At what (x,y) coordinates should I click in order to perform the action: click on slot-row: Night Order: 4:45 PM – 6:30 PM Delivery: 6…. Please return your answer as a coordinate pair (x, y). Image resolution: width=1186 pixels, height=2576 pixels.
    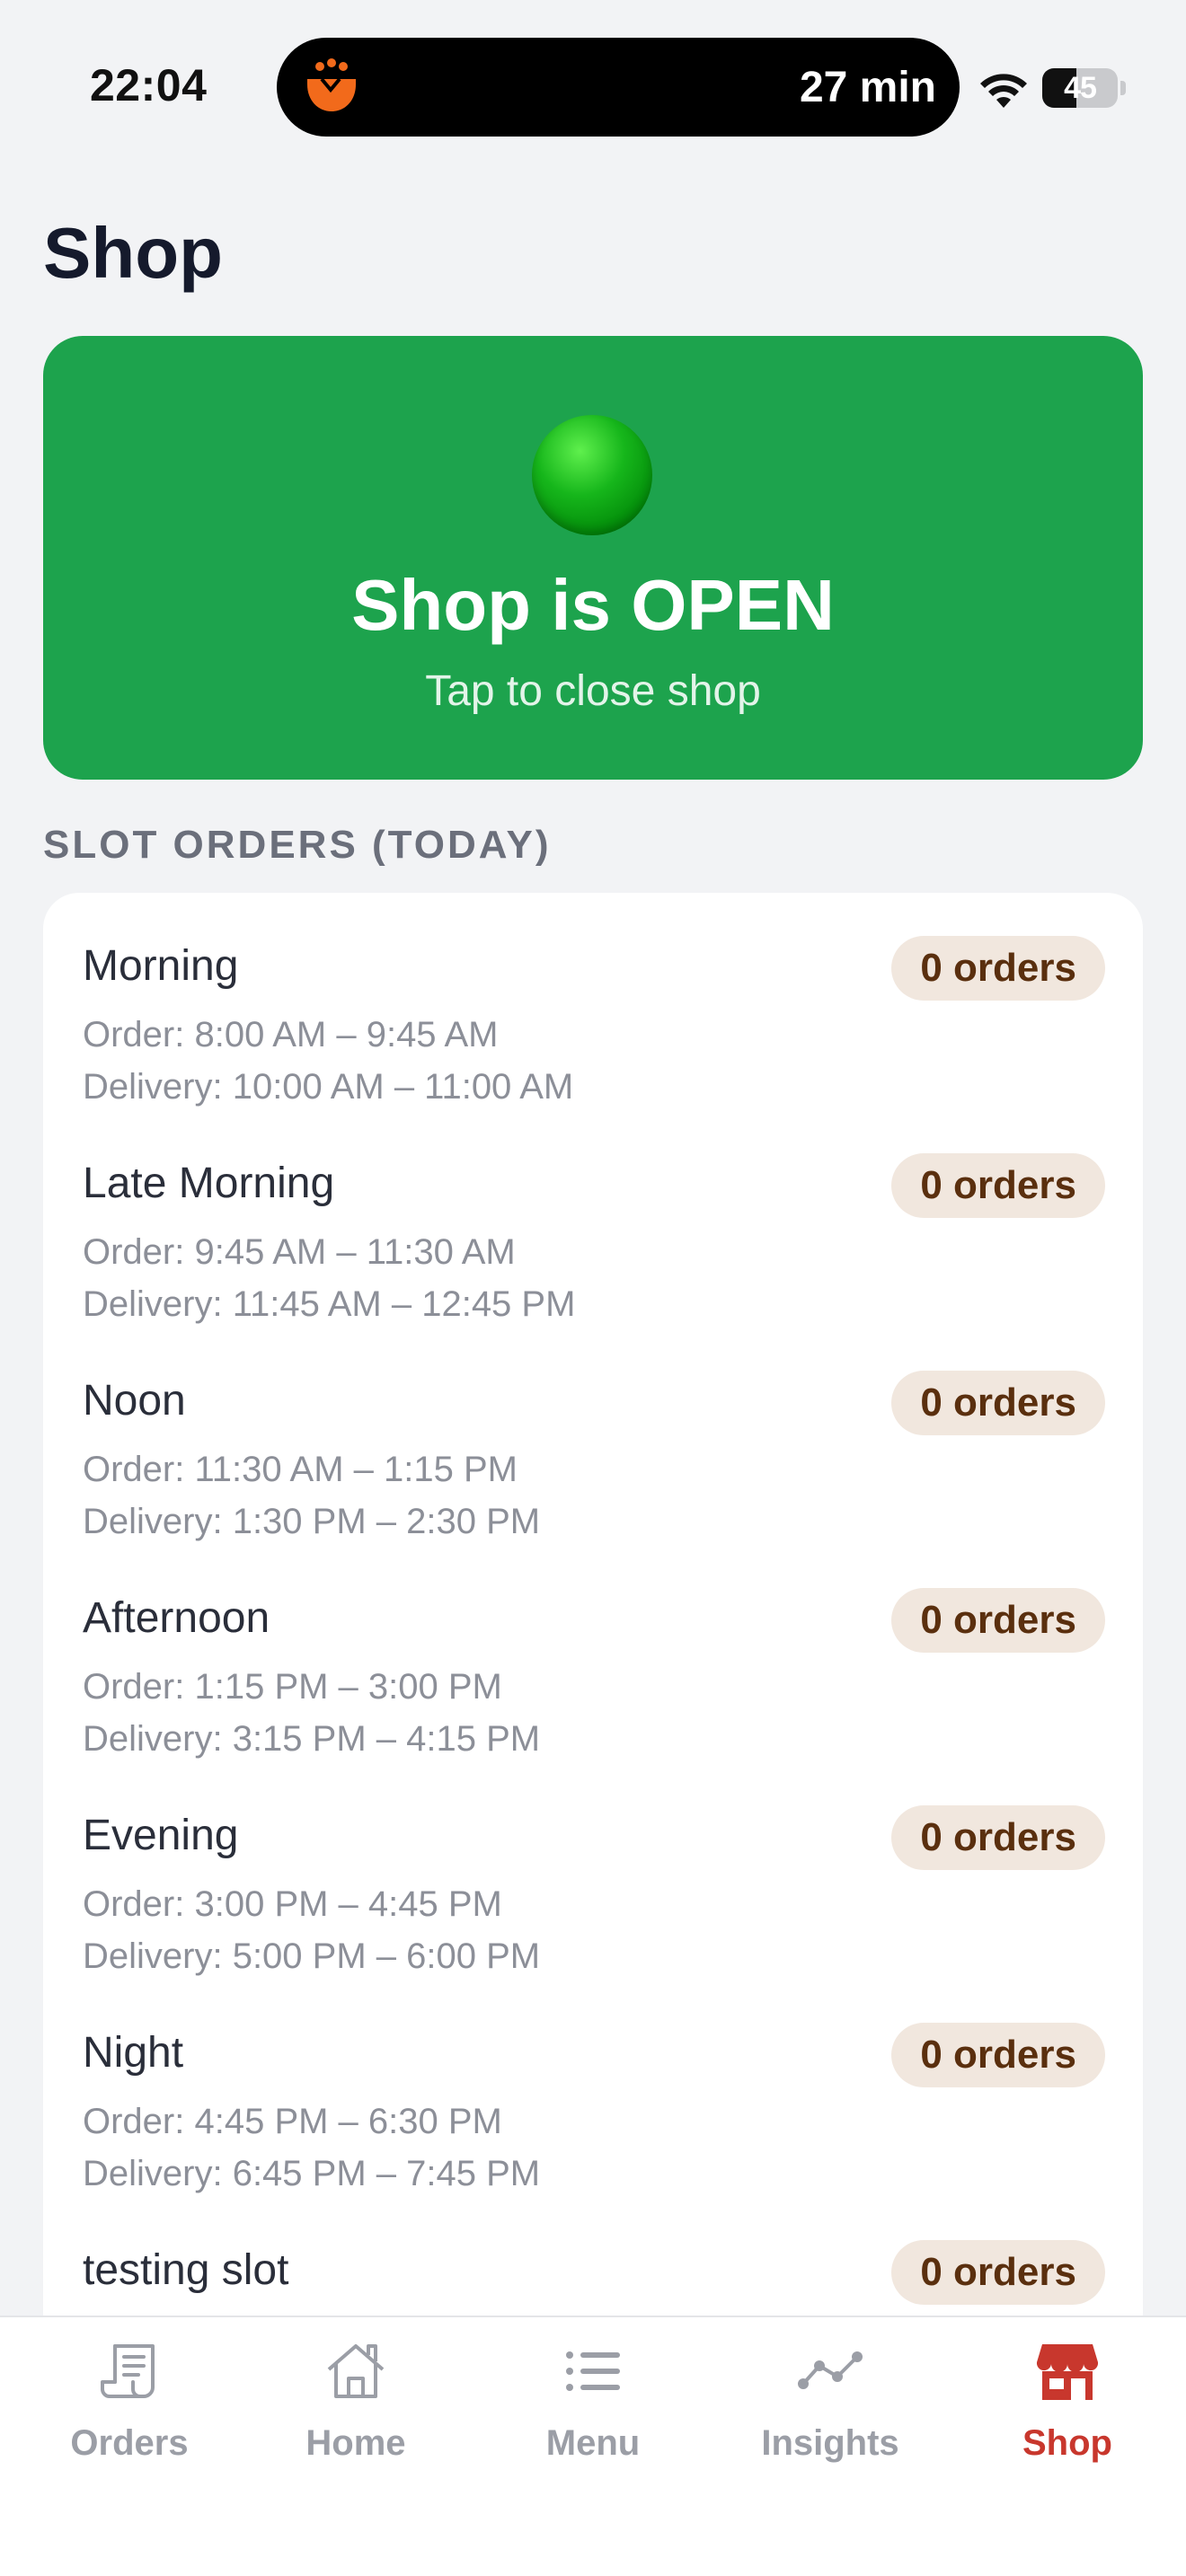
    Looking at the image, I should click on (593, 2088).